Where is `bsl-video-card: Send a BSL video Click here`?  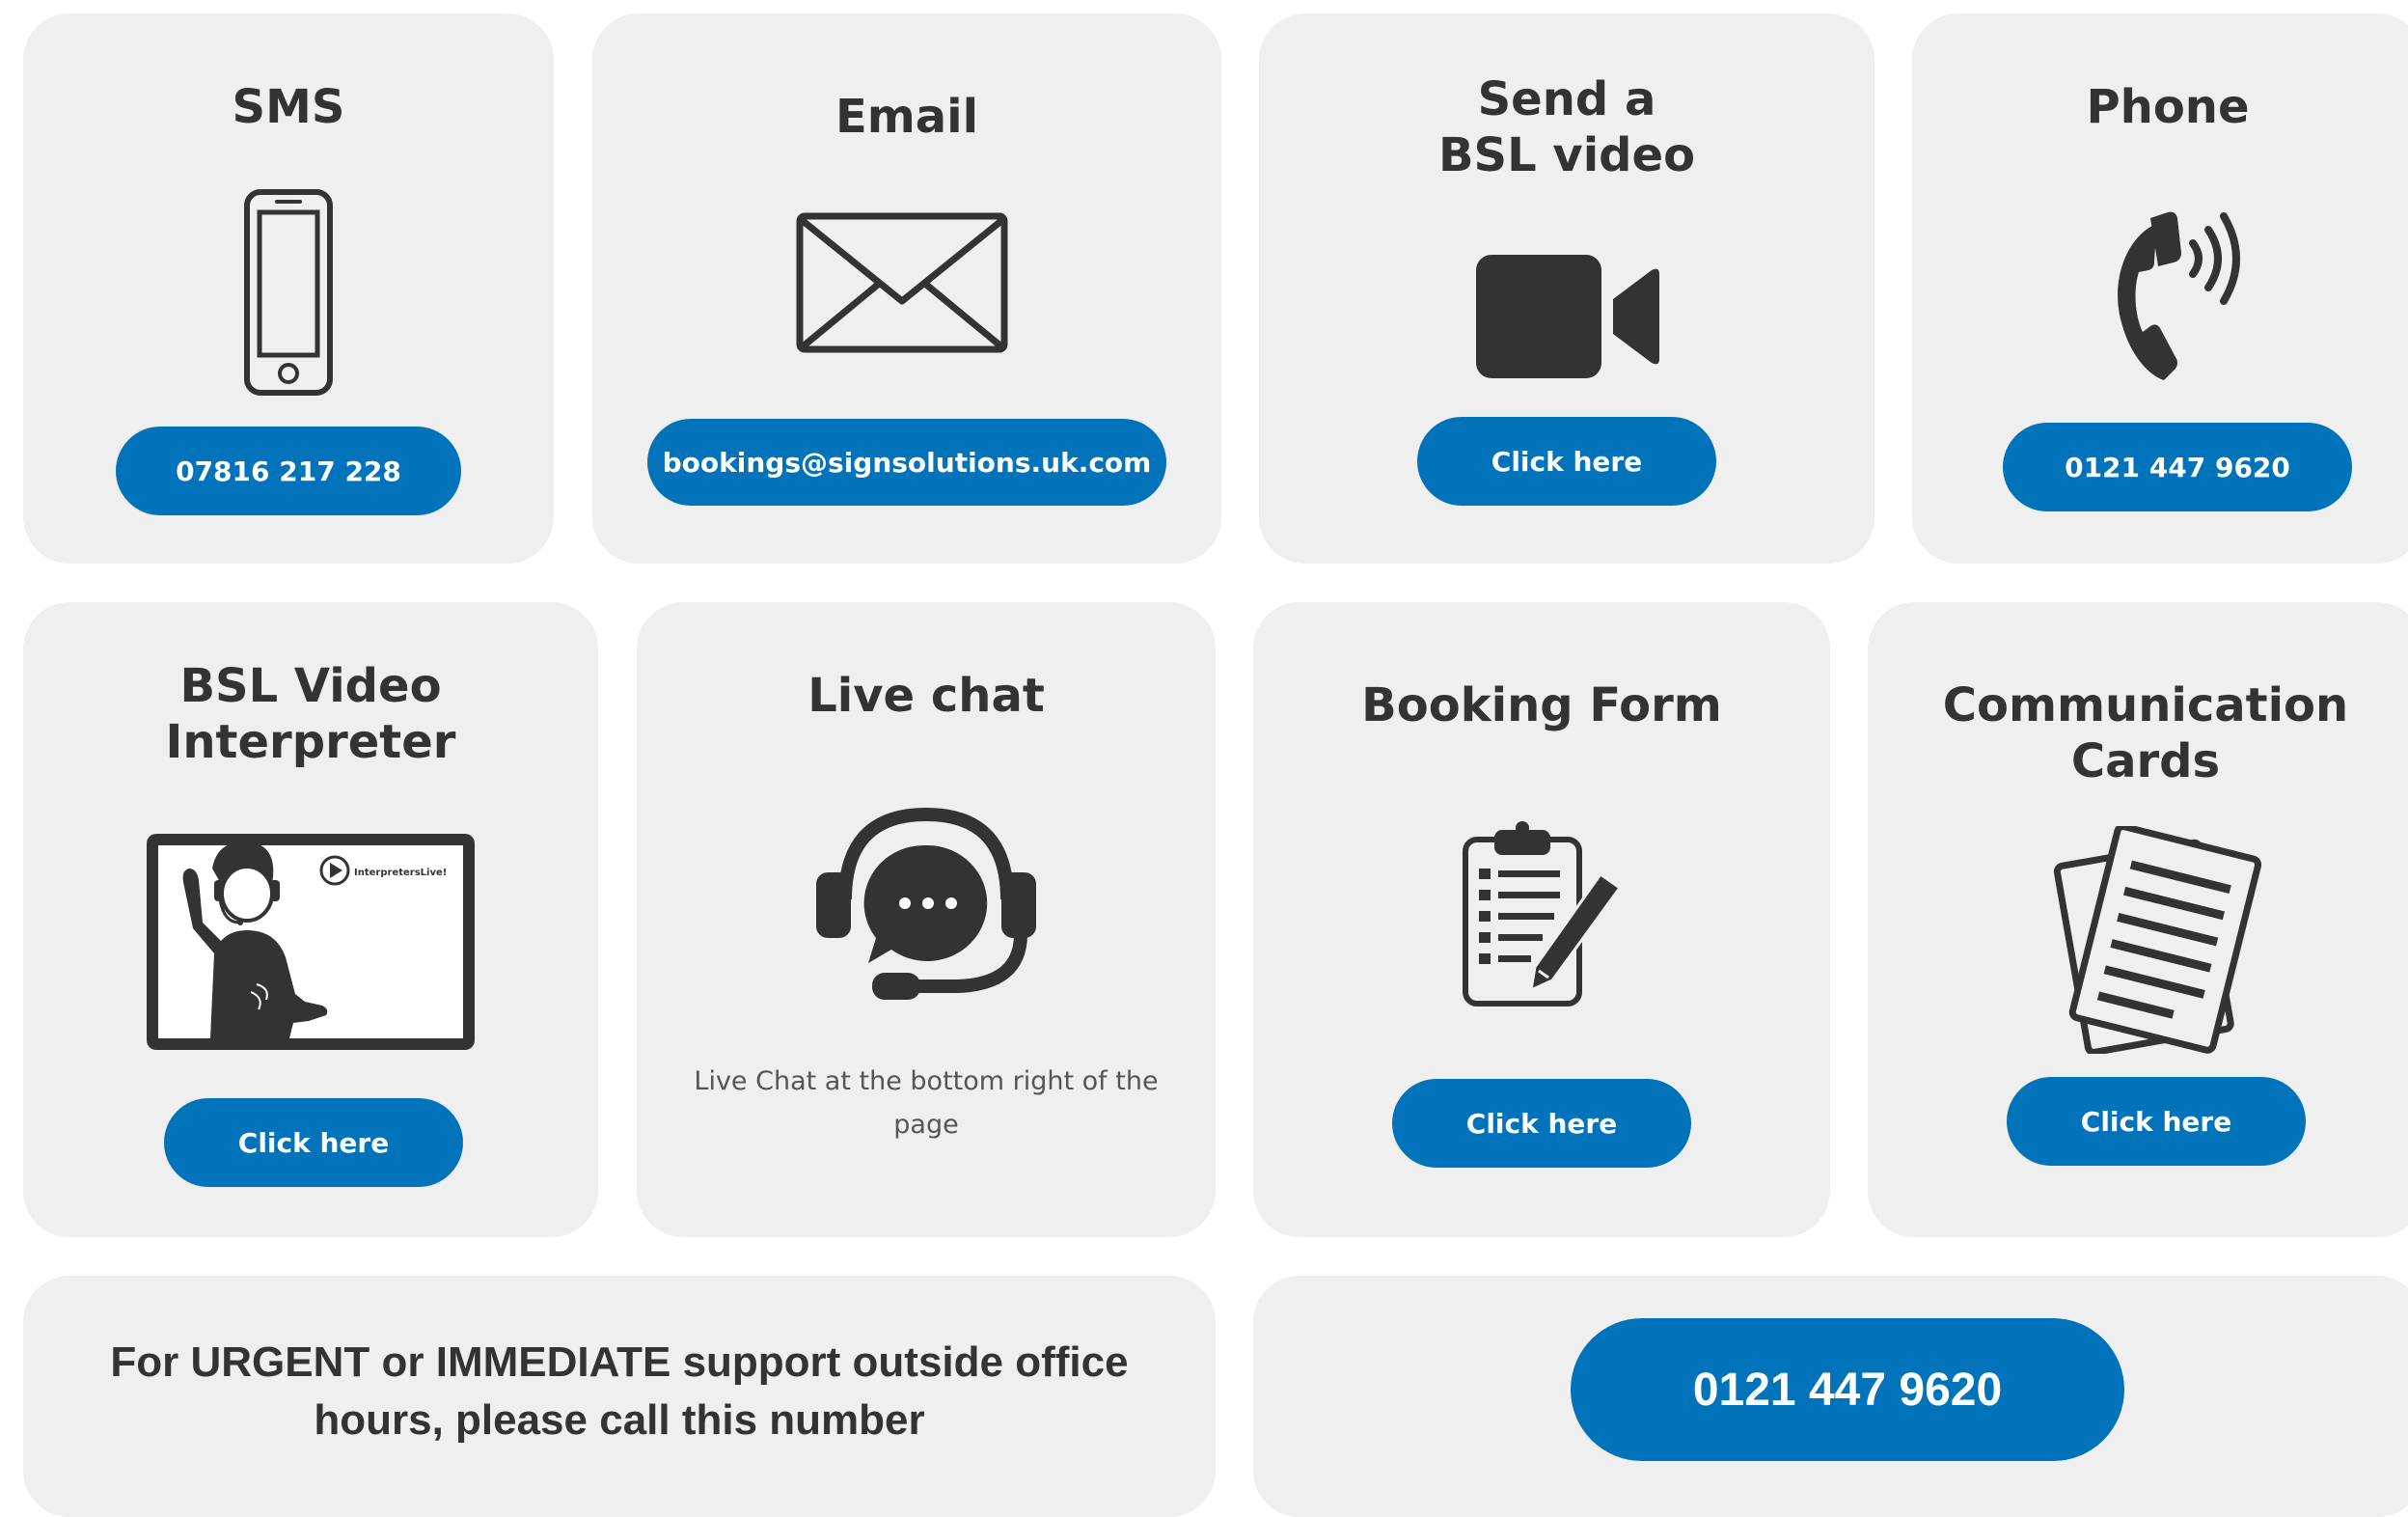 bsl-video-card: Send a BSL video Click here is located at coordinates (1566, 289).